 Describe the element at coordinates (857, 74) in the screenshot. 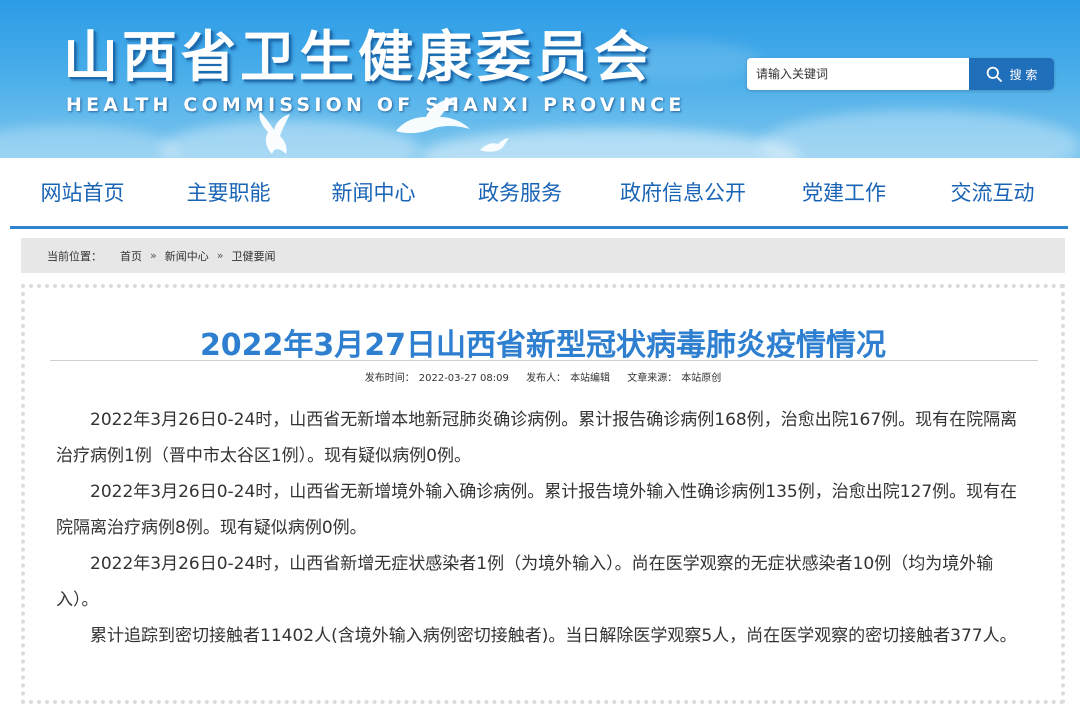

I see `search-input` at that location.